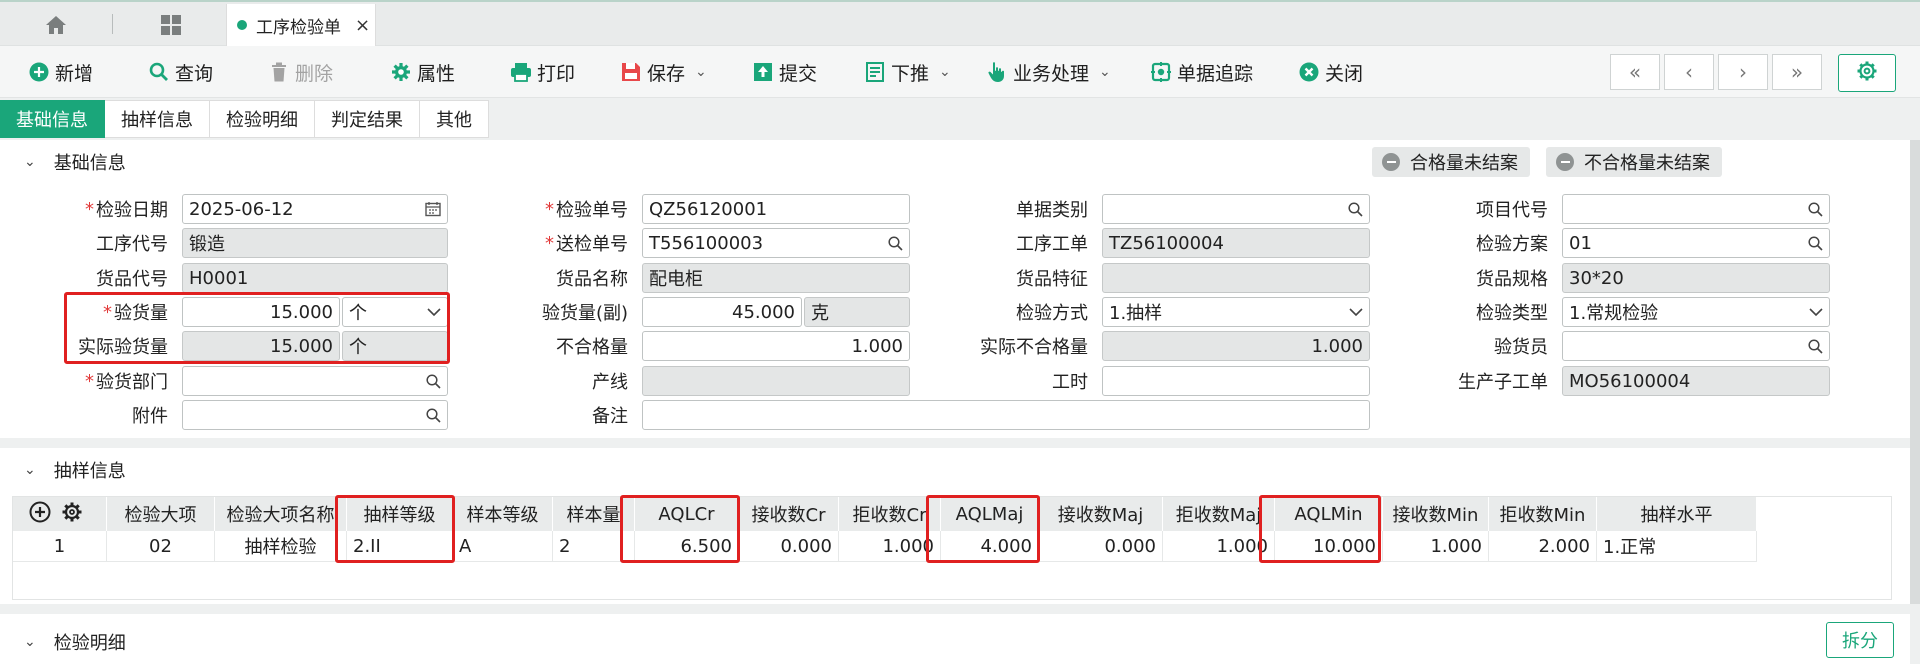  I want to click on work-hours-field, so click(1236, 381).